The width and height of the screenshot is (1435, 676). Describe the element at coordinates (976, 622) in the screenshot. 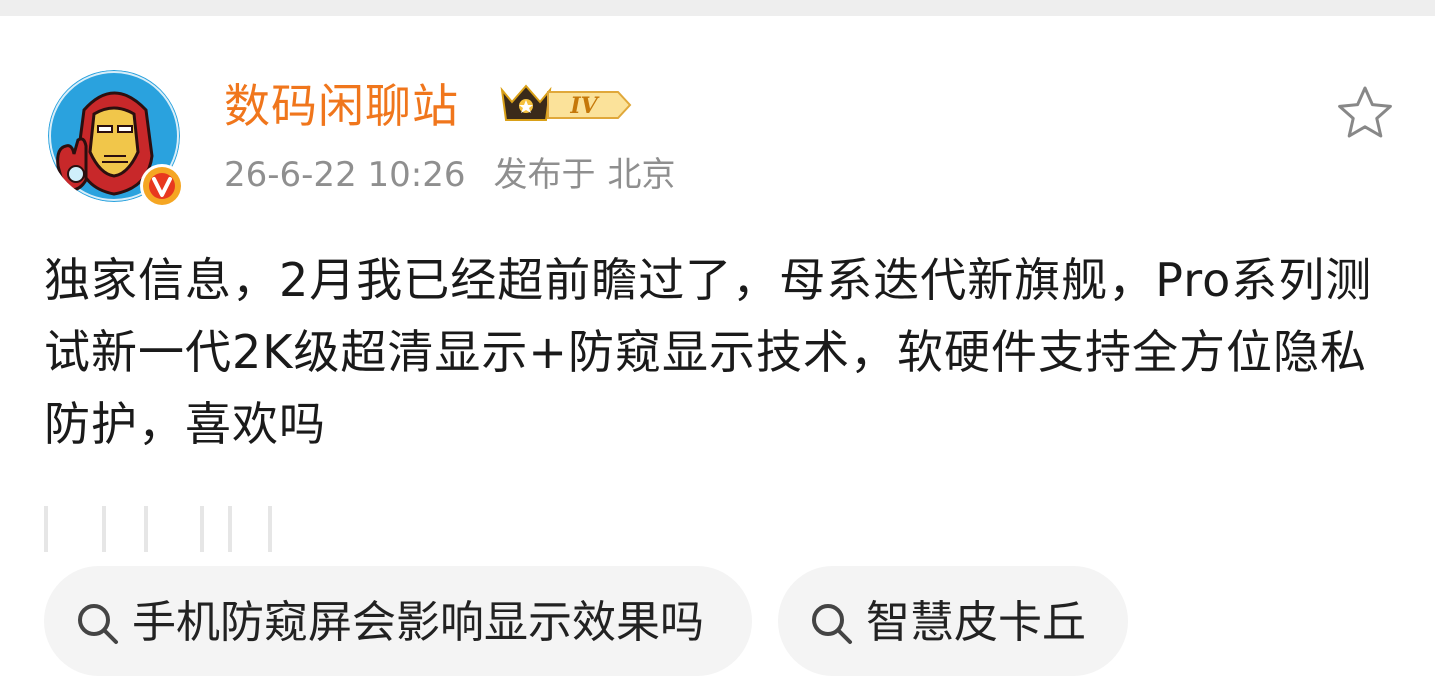

I see `topic-chip-label: 智慧皮卡丘` at that location.